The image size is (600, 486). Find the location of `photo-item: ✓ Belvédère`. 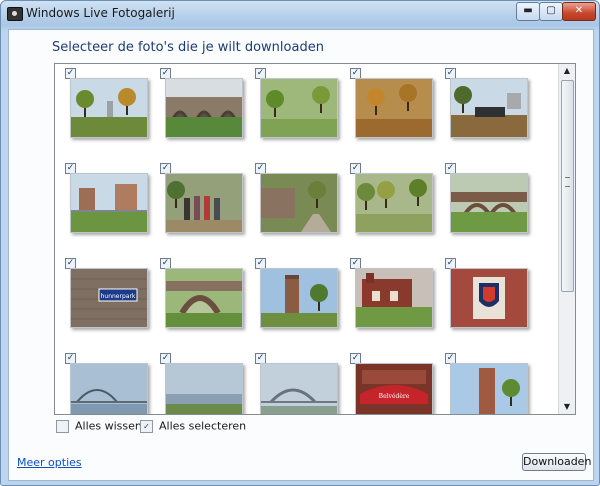

photo-item: ✓ Belvédère is located at coordinates (388, 381).